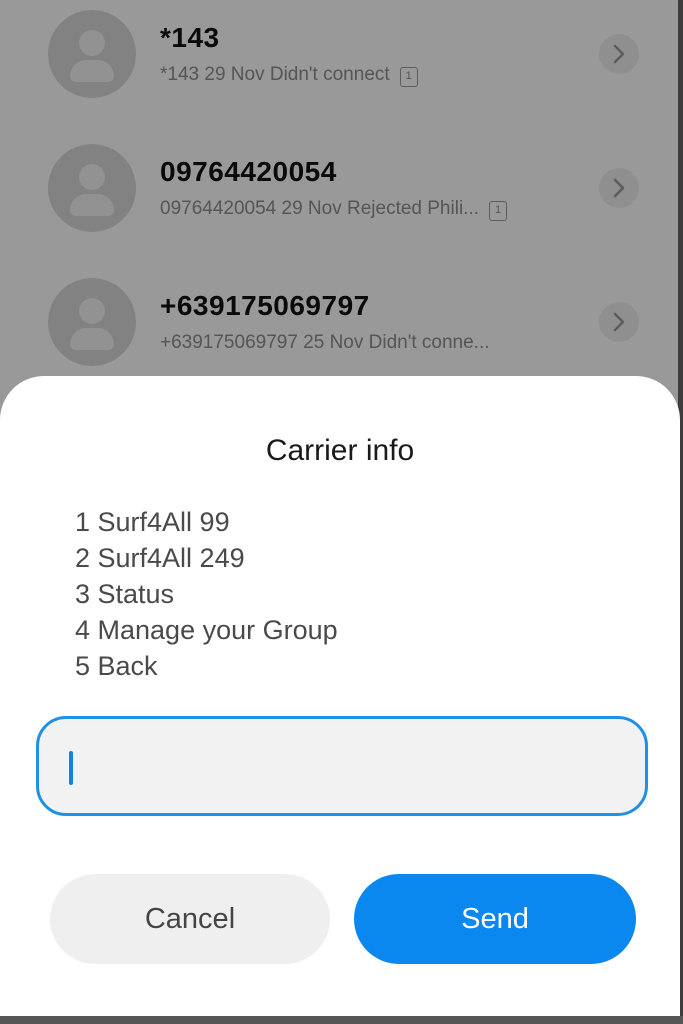  Describe the element at coordinates (340, 450) in the screenshot. I see `dialog-title: Carrier info` at that location.